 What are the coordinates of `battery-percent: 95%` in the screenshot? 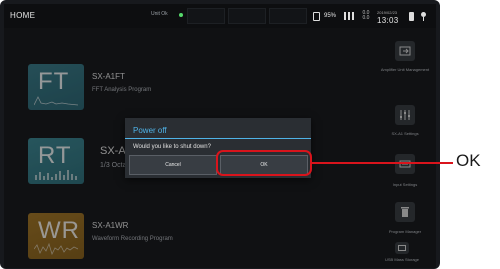 It's located at (330, 16).